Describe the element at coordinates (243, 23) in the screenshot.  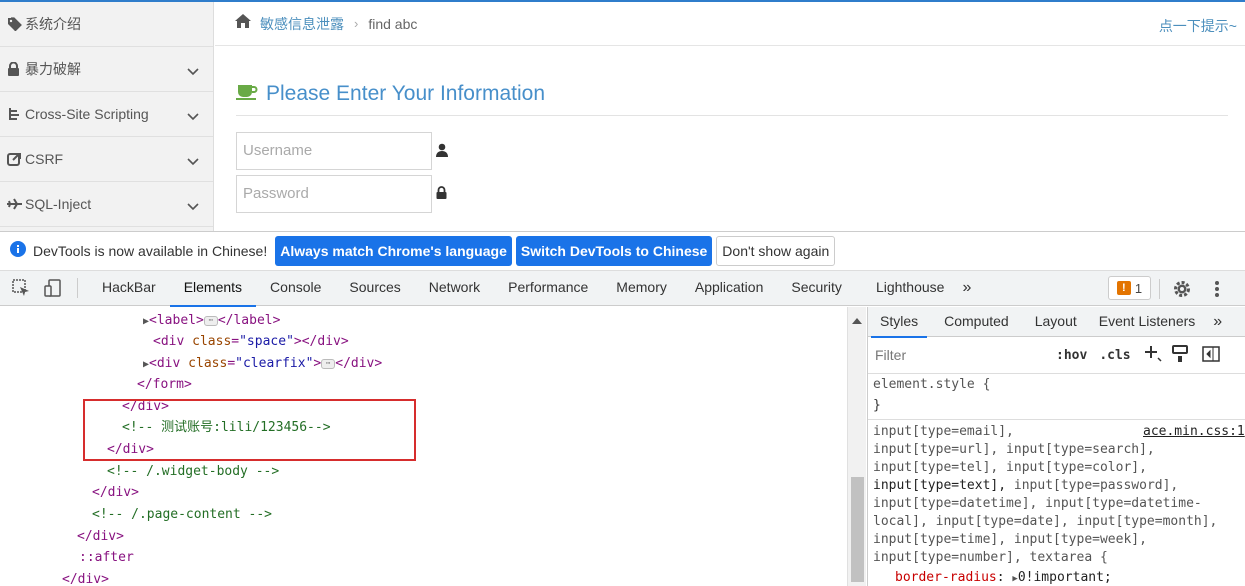
I see `home-icon` at that location.